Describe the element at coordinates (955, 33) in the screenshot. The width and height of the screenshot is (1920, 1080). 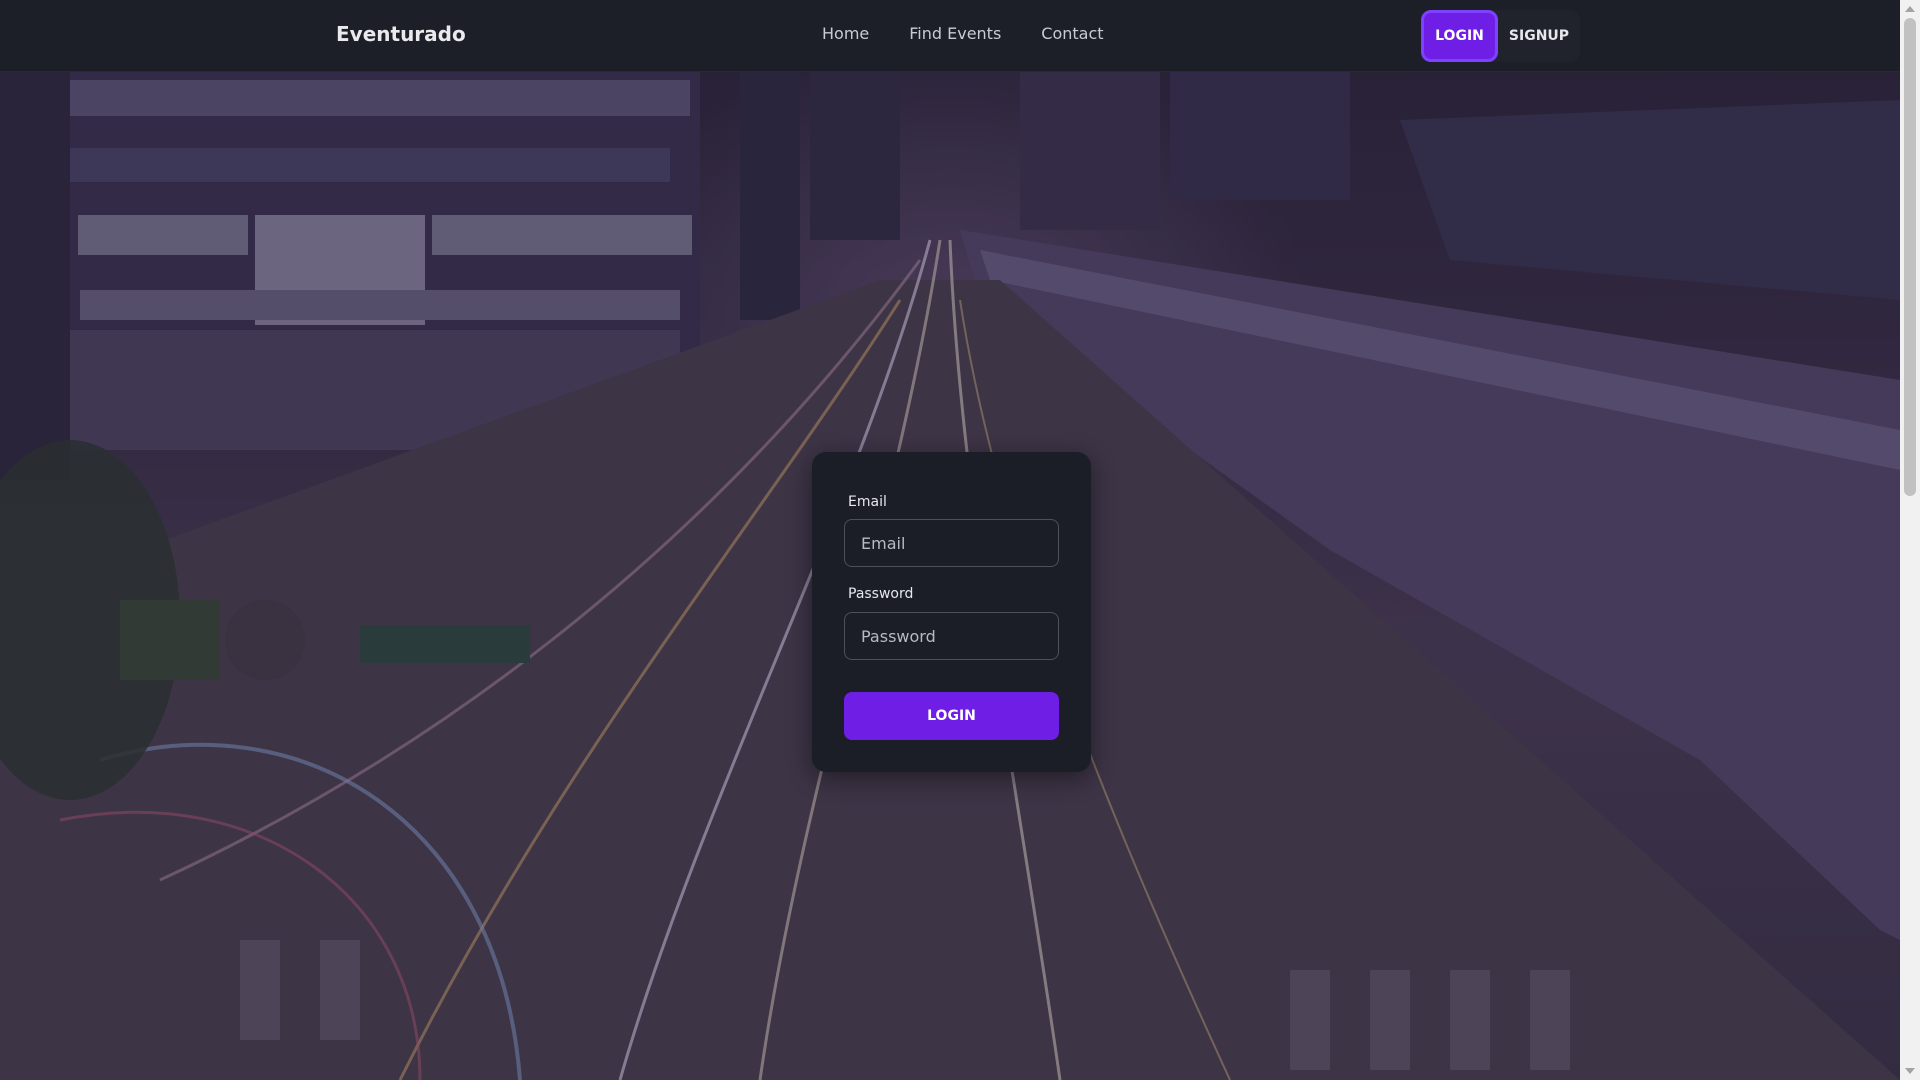
I see `nav-link-find-events: Find Events` at that location.